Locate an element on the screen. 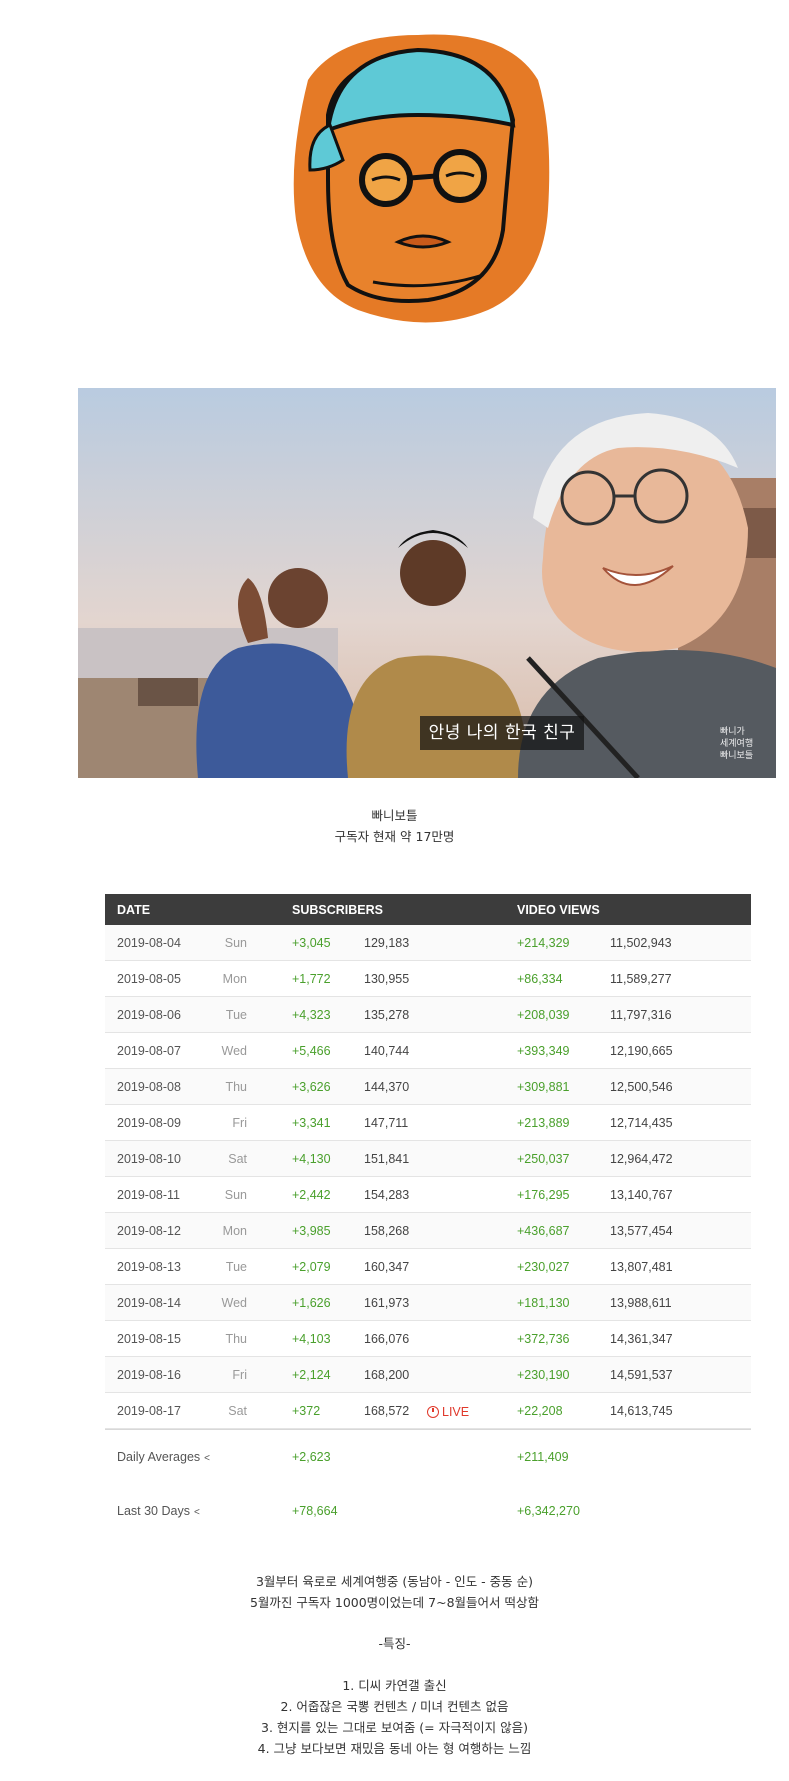  row-views-delta: +372,736 is located at coordinates (543, 1339).